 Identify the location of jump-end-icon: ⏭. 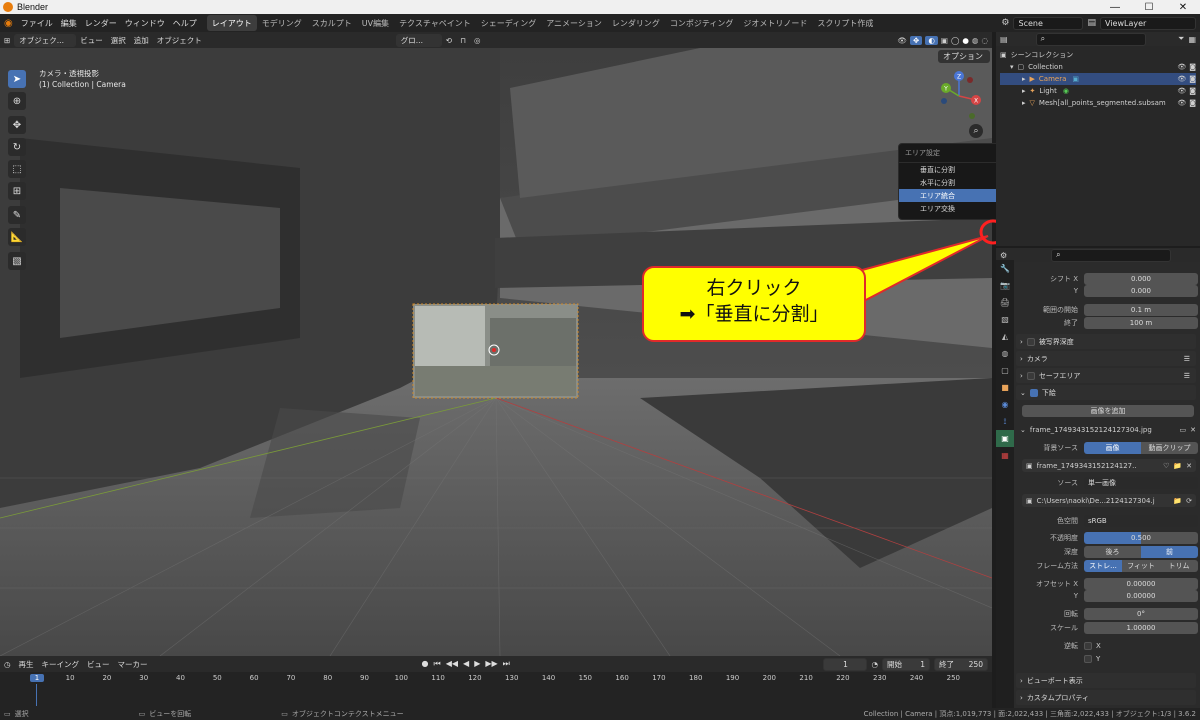
(506, 664).